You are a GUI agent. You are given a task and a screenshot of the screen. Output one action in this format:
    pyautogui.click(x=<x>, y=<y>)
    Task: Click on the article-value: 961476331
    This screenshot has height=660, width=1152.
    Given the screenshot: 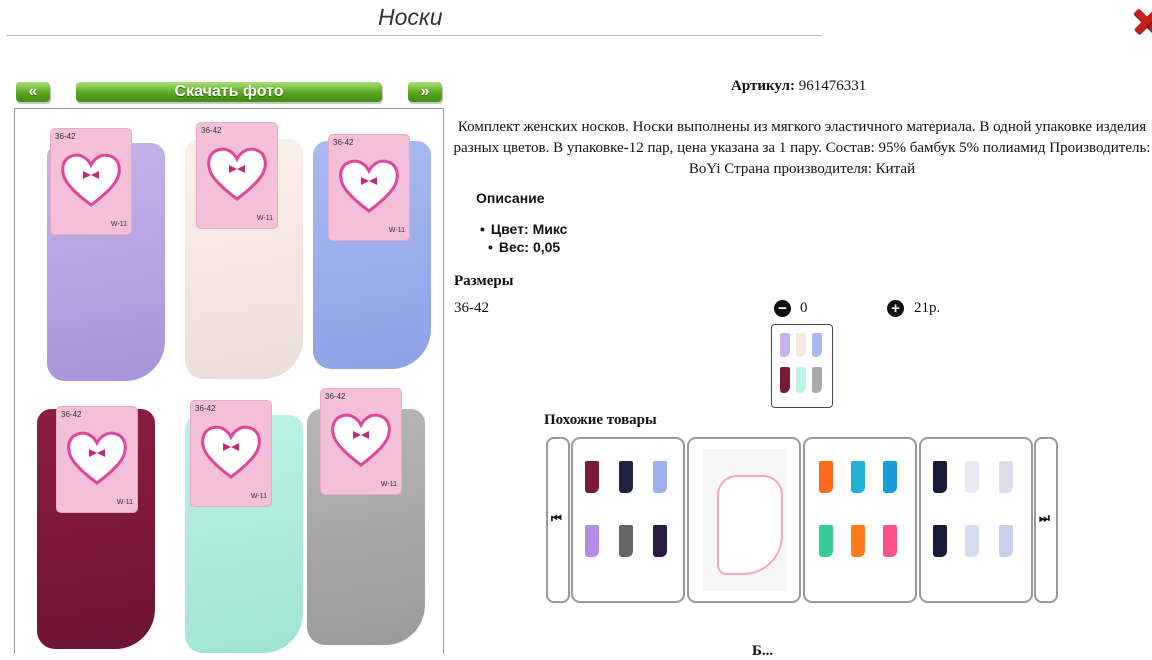 What is the action you would take?
    pyautogui.click(x=832, y=86)
    